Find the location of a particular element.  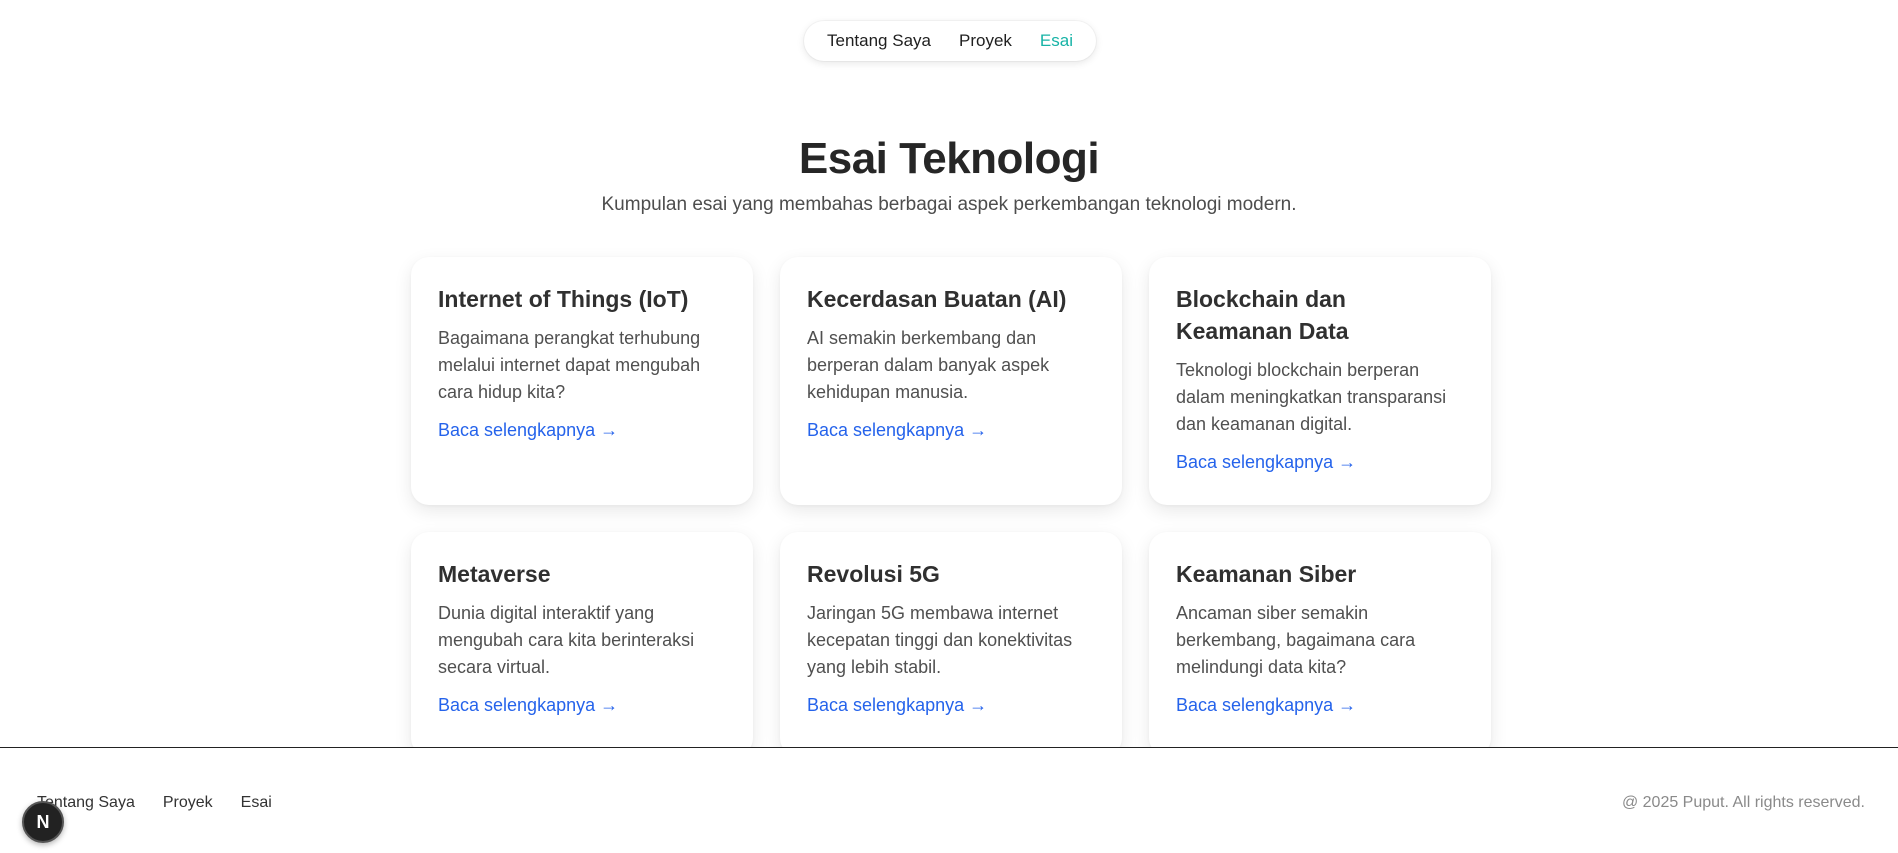

essay-card-title: Internet of Things (IoT) is located at coordinates (563, 299).